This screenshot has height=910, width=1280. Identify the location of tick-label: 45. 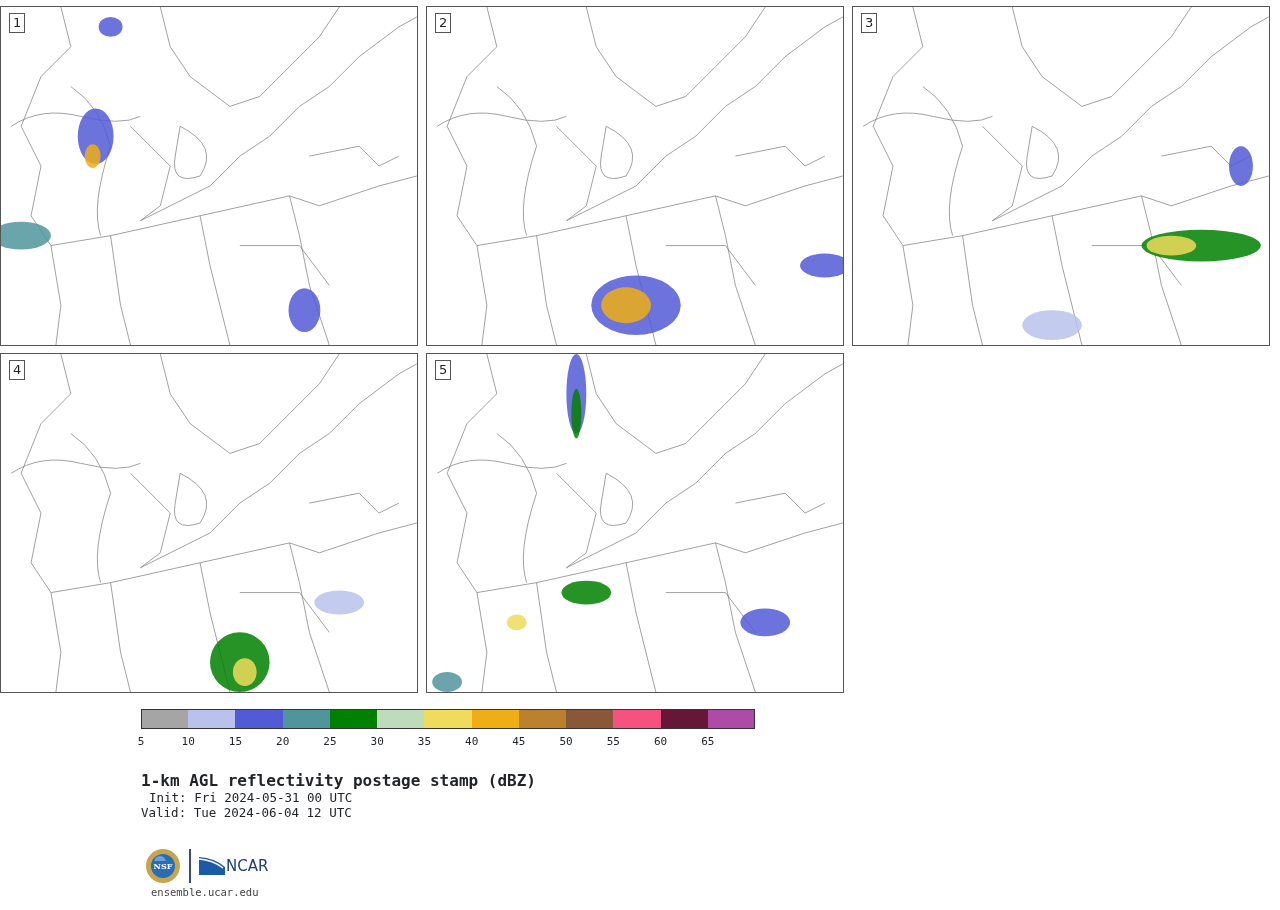
(519, 741).